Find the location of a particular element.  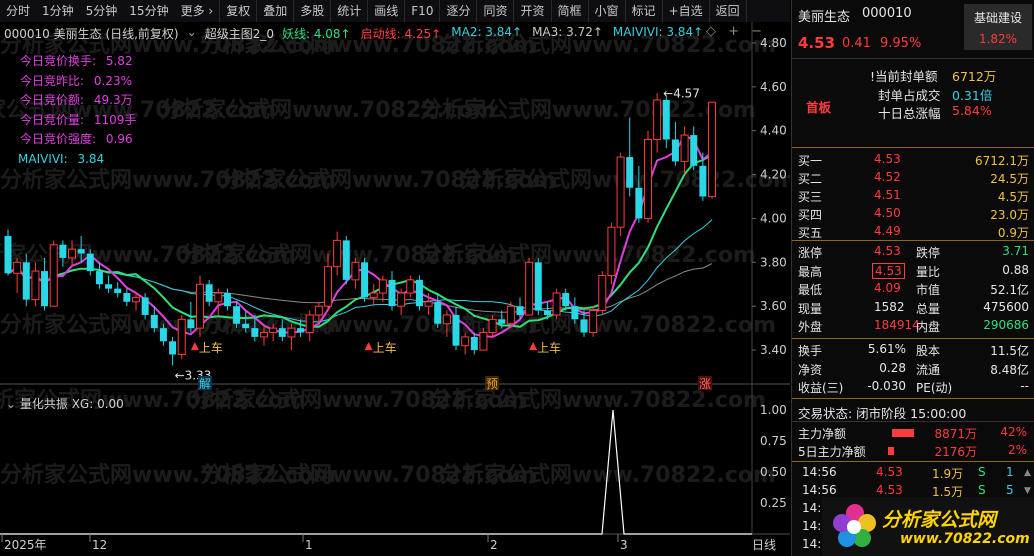

date-axis-label: 2 is located at coordinates (494, 545).